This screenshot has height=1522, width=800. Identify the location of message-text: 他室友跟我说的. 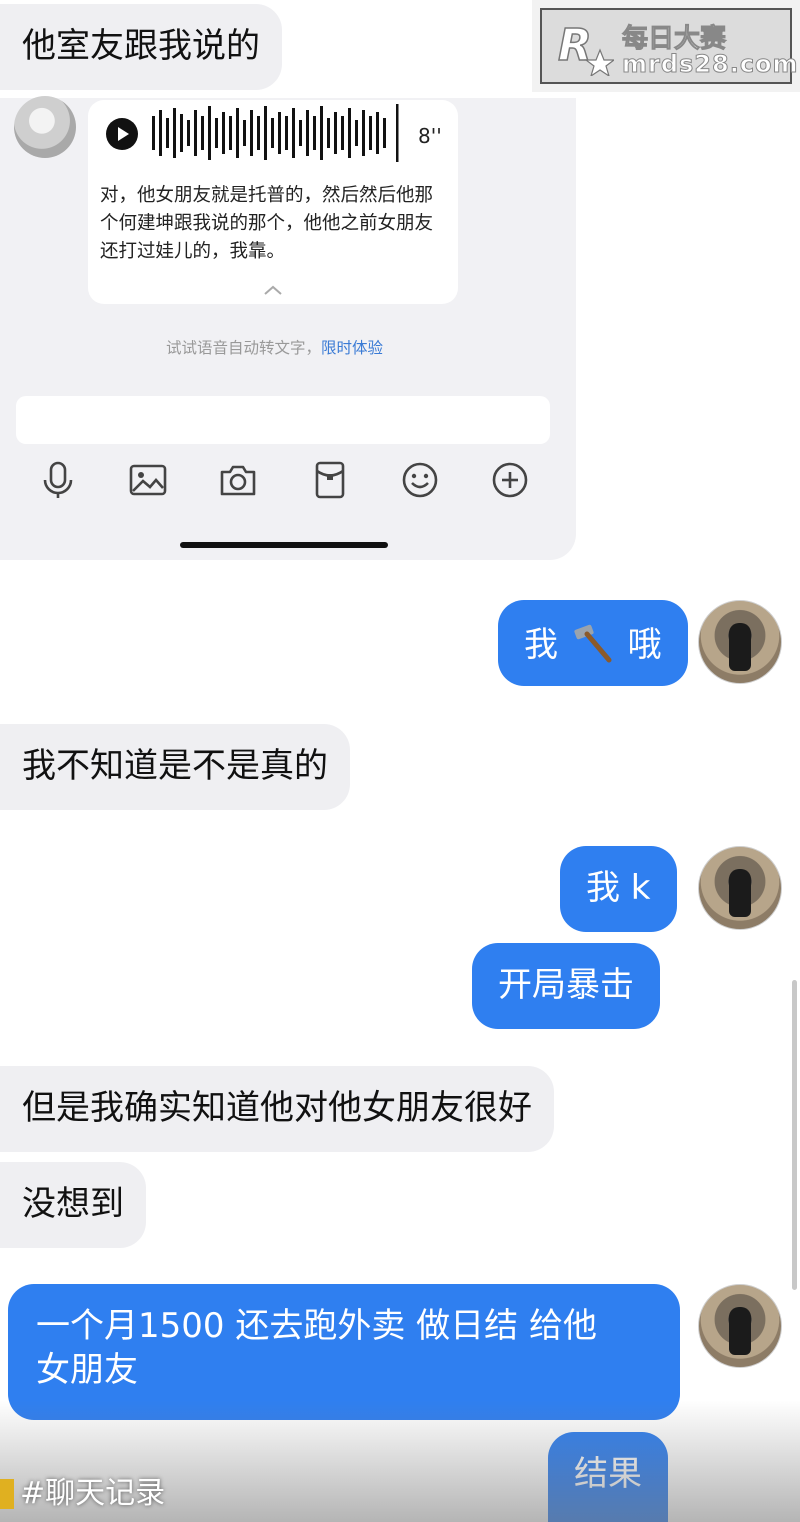
(141, 46).